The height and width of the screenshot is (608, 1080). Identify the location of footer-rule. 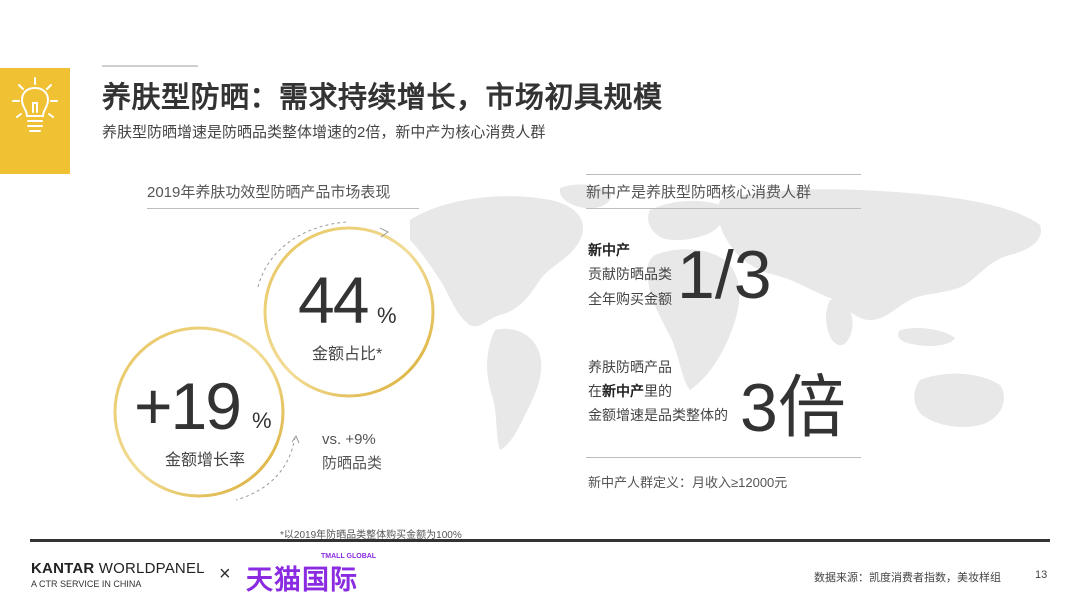
(540, 540).